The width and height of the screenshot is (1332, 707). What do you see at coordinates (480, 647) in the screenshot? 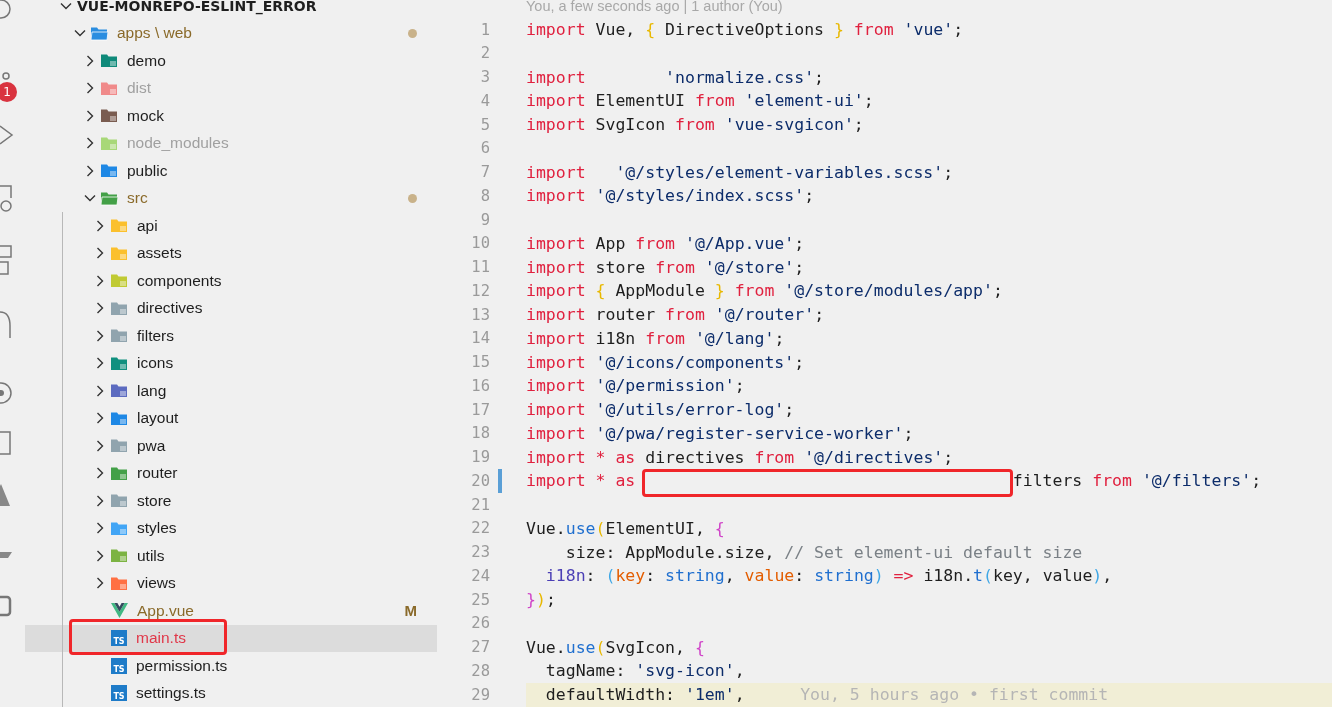
I see `line-number: 27` at bounding box center [480, 647].